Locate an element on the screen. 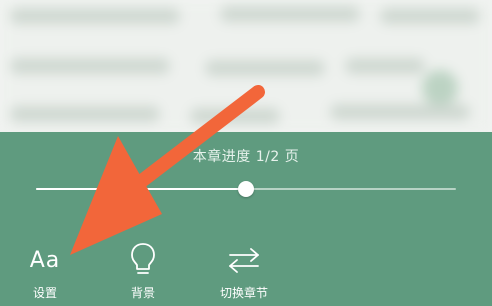  swap-arrows-icon is located at coordinates (244, 260).